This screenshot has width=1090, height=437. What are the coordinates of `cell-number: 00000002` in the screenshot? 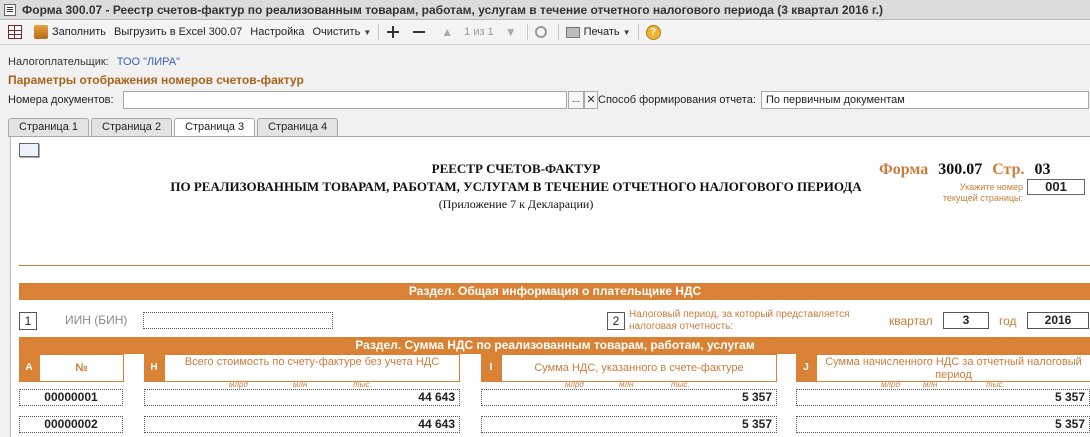 It's located at (71, 424).